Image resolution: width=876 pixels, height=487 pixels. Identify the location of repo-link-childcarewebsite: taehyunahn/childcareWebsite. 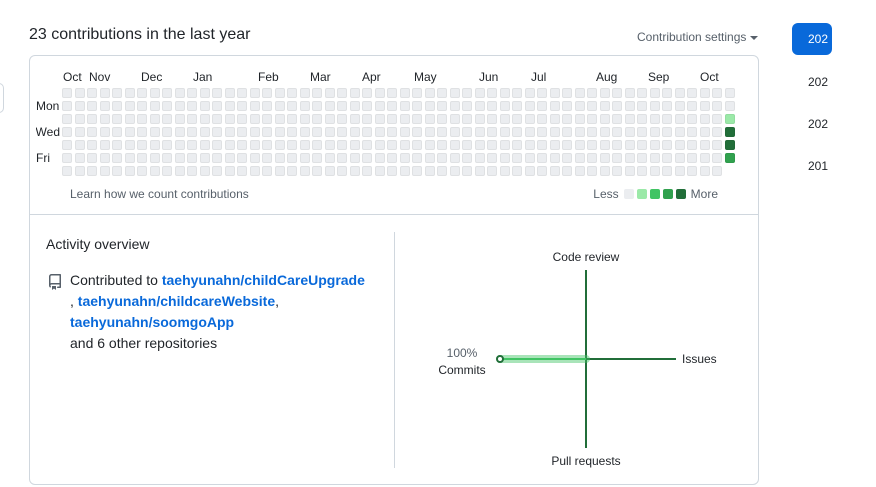
(176, 301).